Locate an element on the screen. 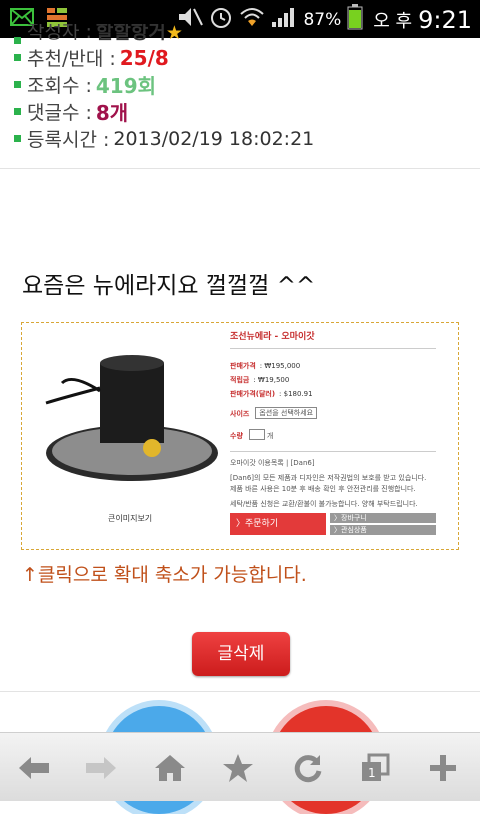  svg-text: 1 is located at coordinates (372, 773).